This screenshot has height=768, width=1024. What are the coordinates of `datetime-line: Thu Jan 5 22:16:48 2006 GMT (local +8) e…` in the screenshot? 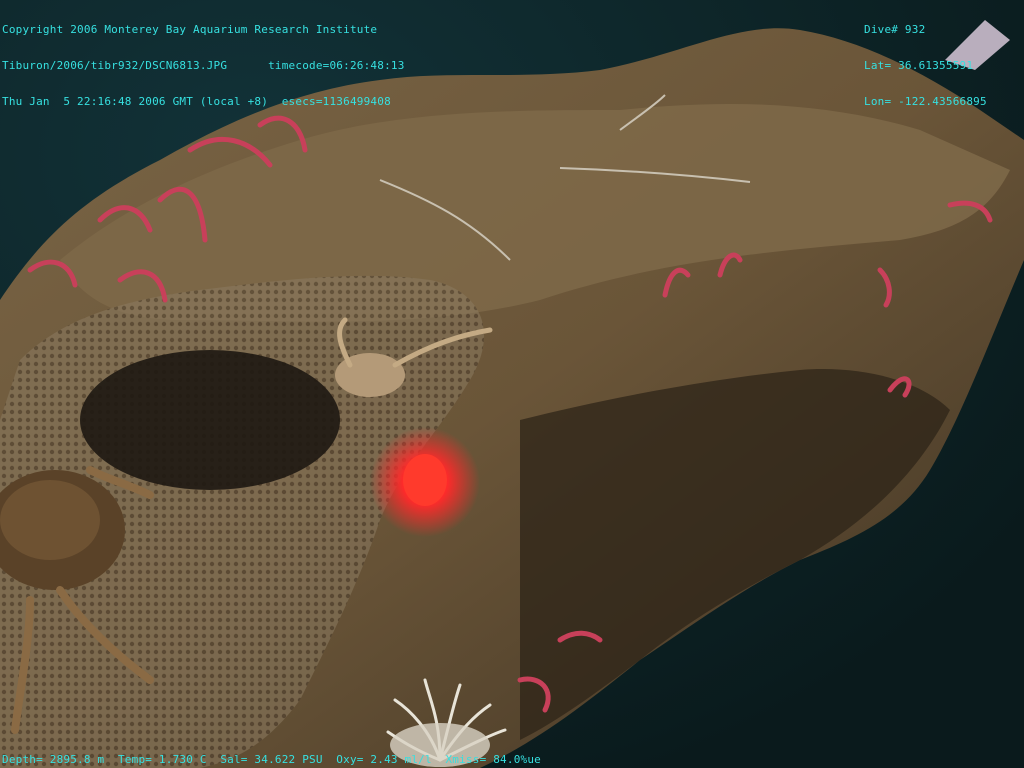 It's located at (196, 101).